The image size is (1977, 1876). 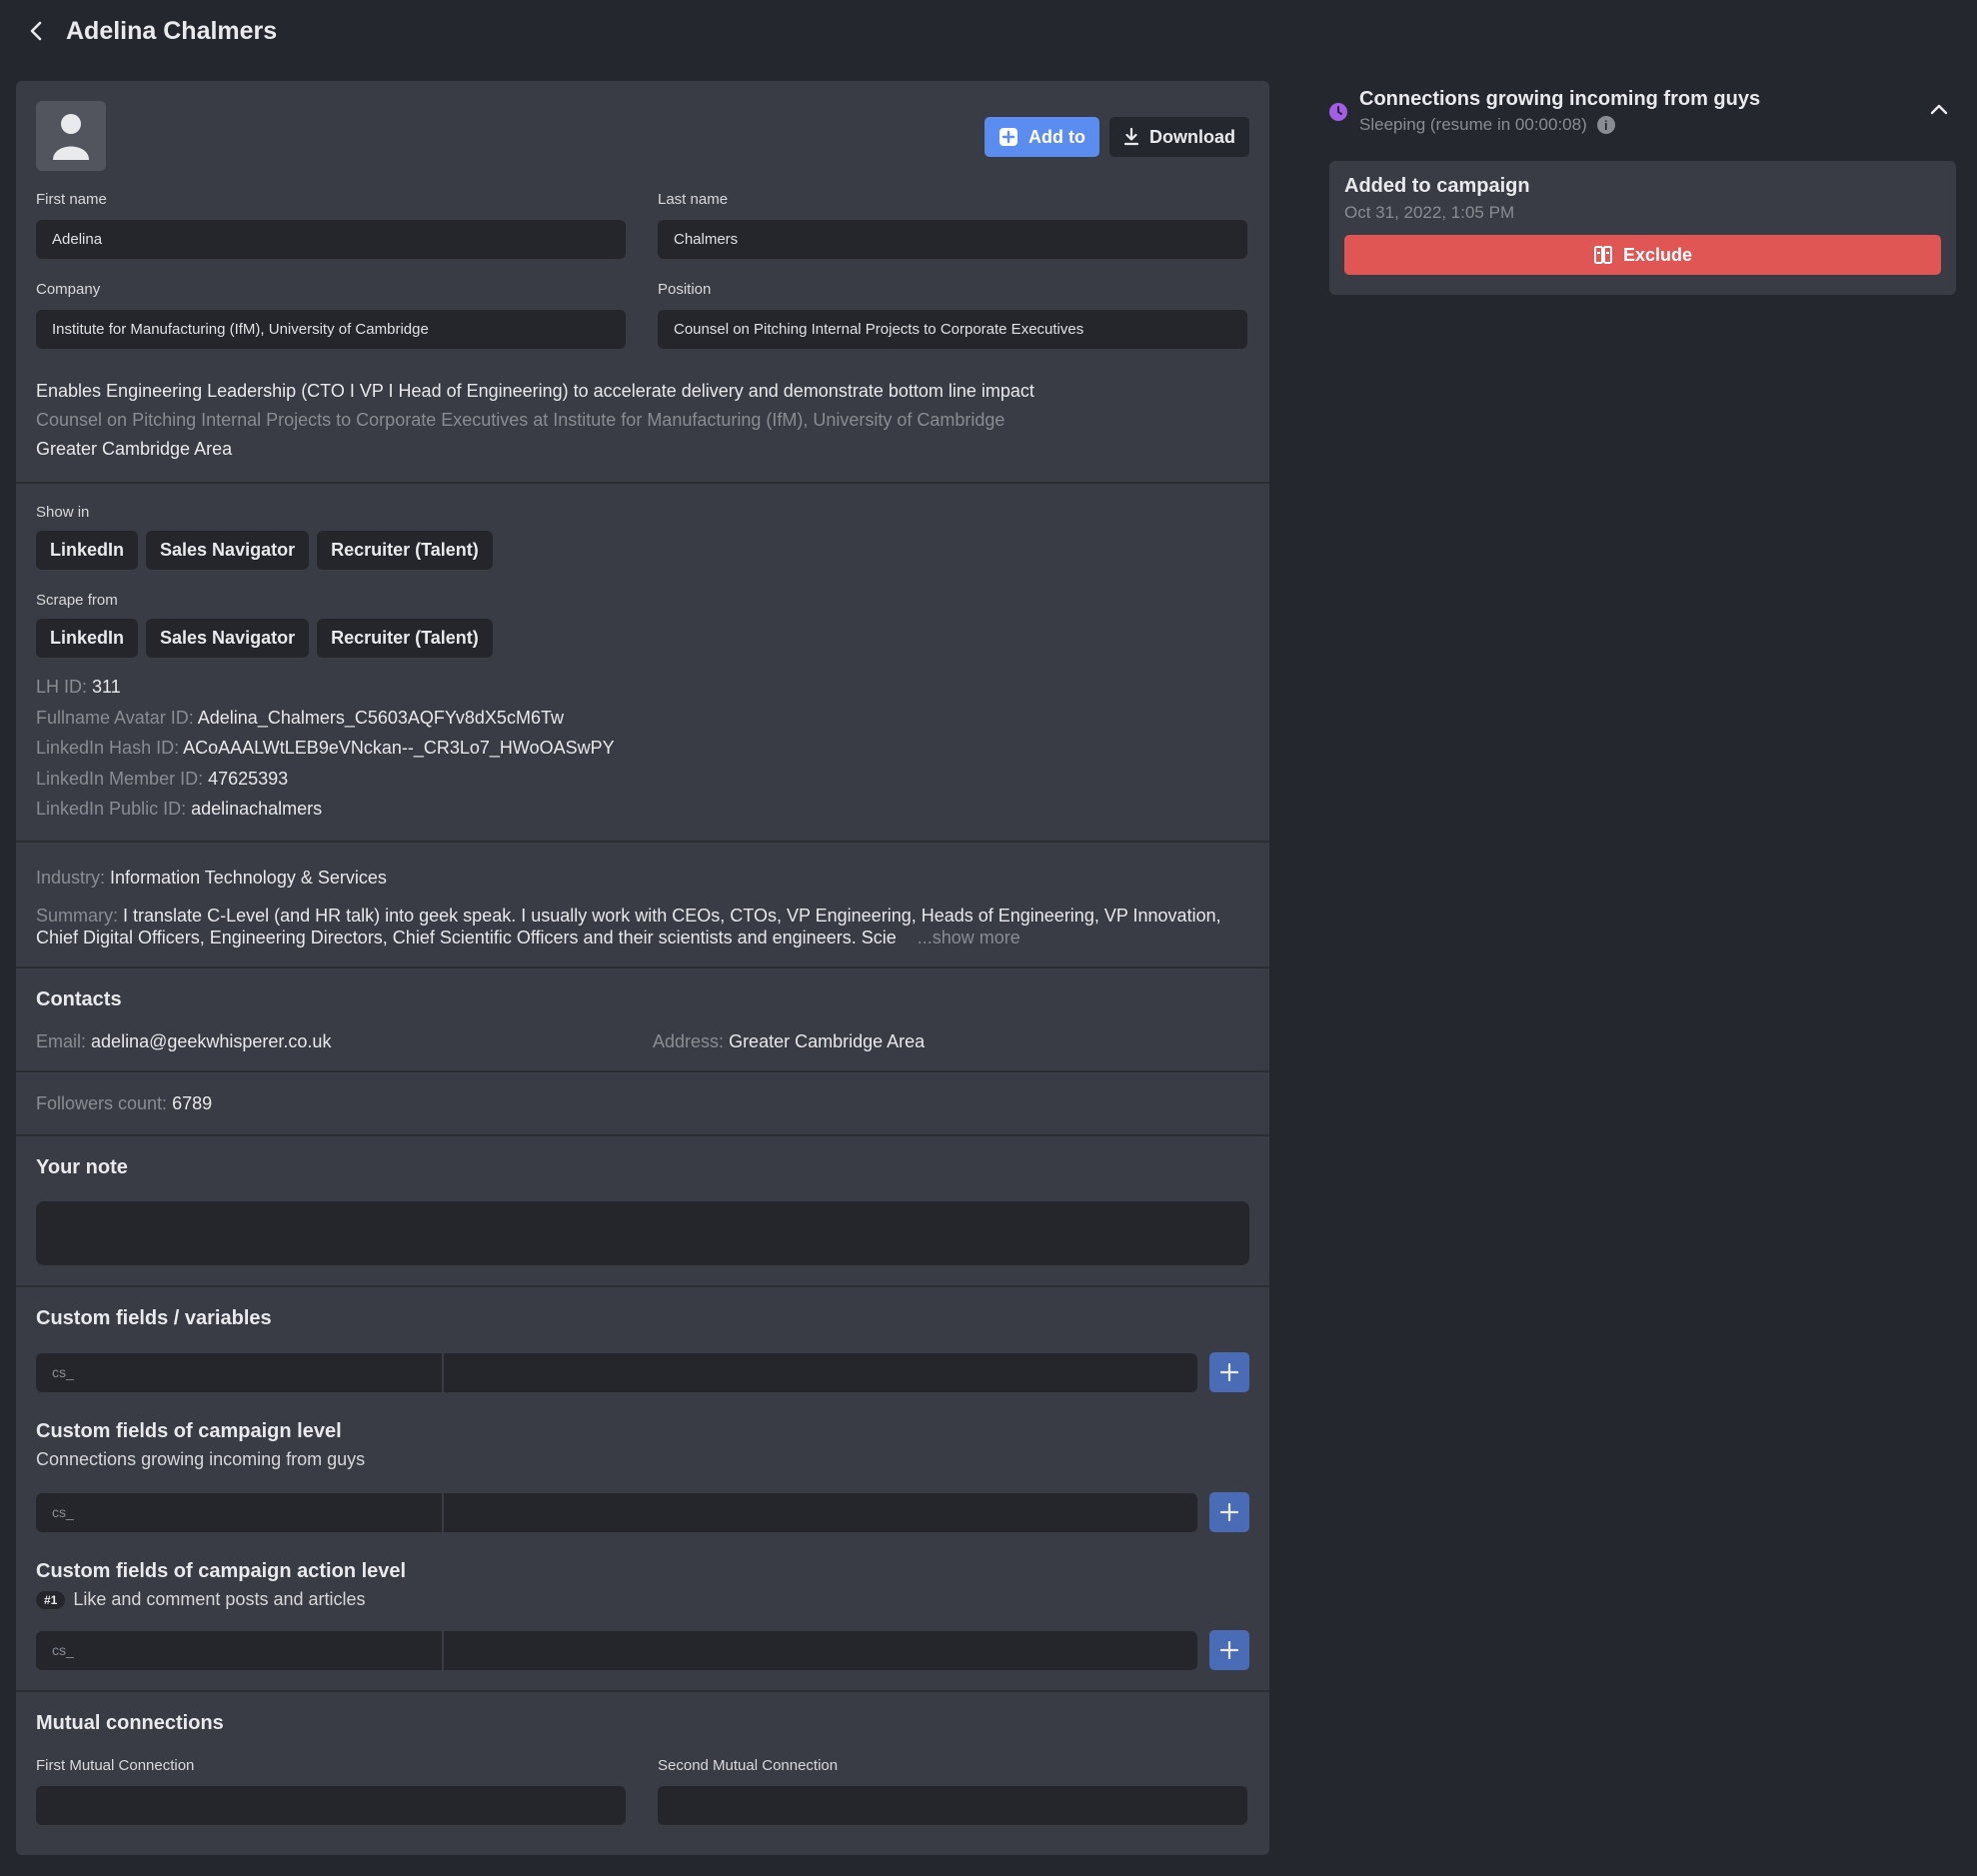 What do you see at coordinates (201, 1459) in the screenshot?
I see `campaign-fields-name: Connections growing incoming from guys` at bounding box center [201, 1459].